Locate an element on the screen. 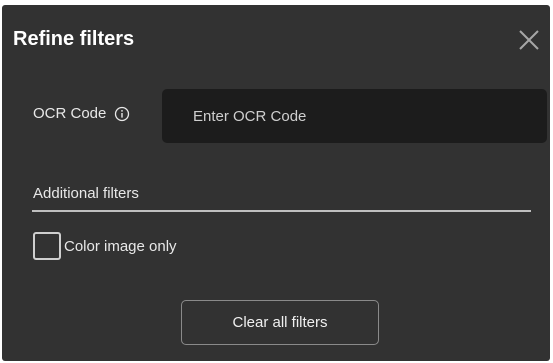 The image size is (553, 363). ocr-code-label-group: OCR Code is located at coordinates (81, 113).